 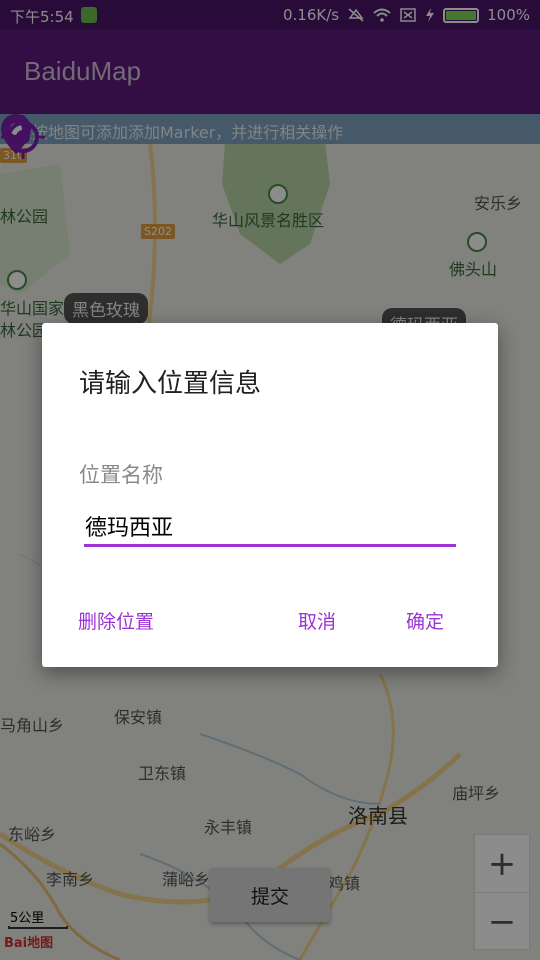 I want to click on location-name-label: 位置名称, so click(x=121, y=475).